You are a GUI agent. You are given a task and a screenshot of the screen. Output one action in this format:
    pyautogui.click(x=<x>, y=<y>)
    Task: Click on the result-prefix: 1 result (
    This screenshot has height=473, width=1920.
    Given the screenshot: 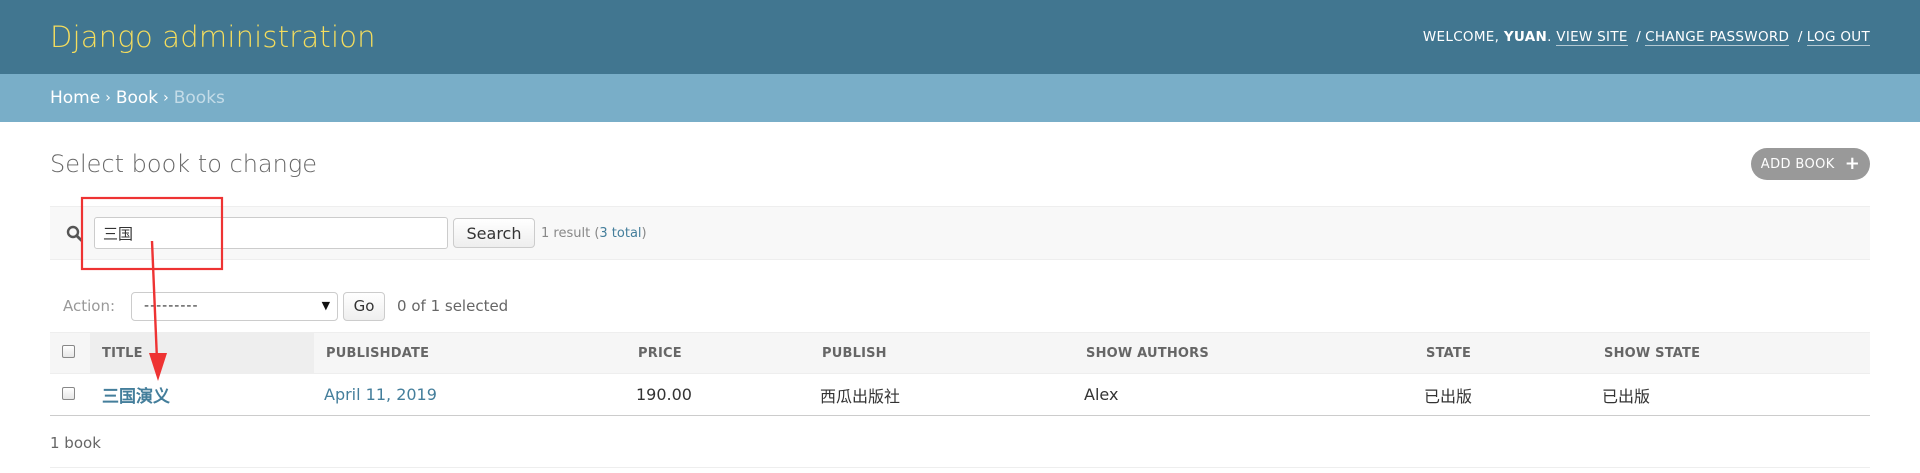 What is the action you would take?
    pyautogui.click(x=570, y=233)
    